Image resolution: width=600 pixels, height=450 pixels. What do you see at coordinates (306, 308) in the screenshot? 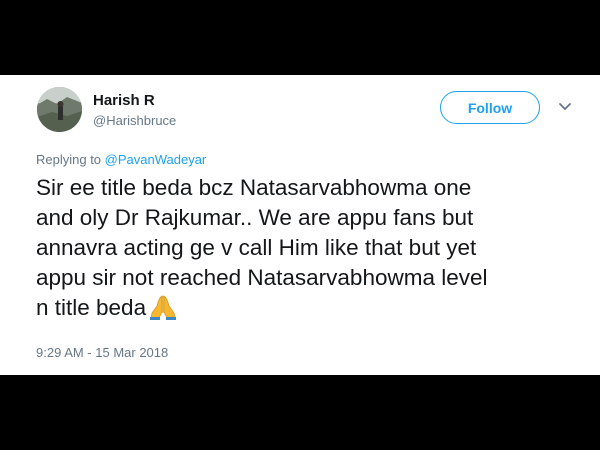
I see `tweet-text-last-line: n title beda` at bounding box center [306, 308].